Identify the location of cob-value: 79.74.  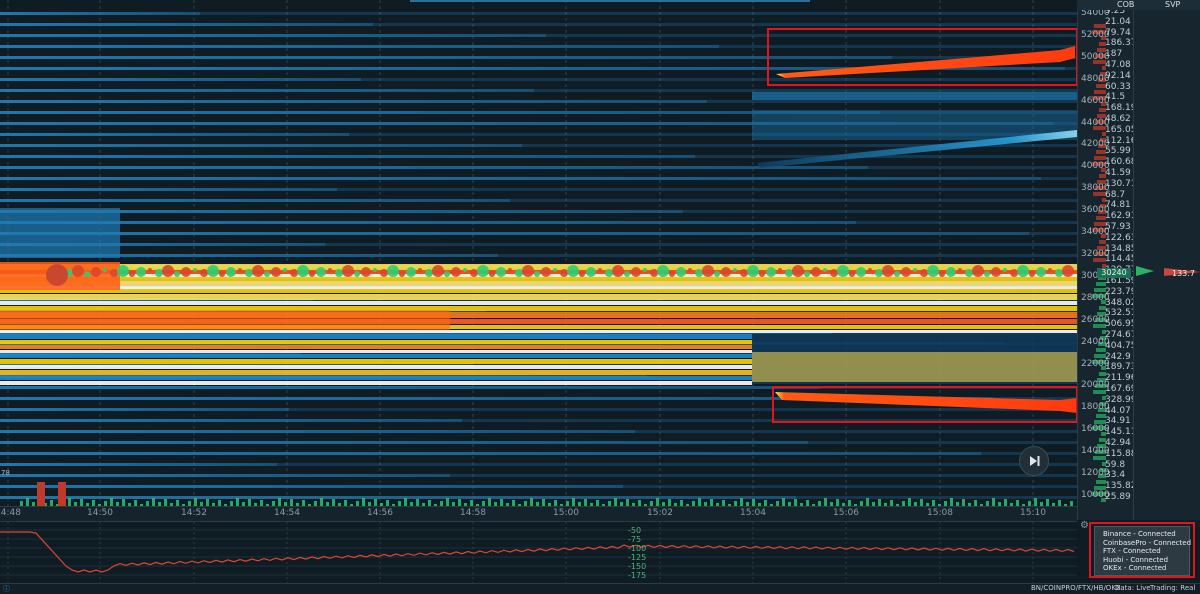
(1118, 32).